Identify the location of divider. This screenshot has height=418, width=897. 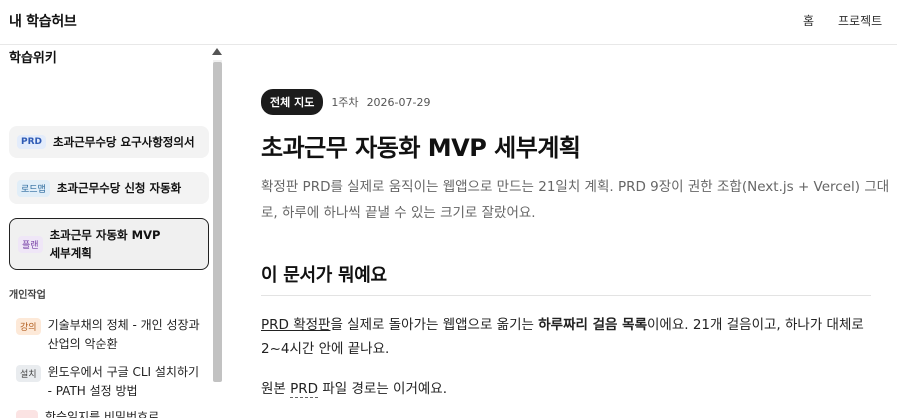
(566, 295).